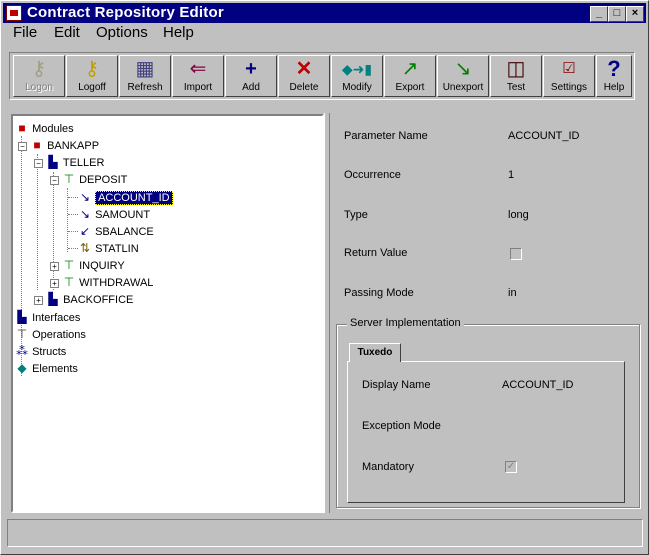 The width and height of the screenshot is (649, 555). Describe the element at coordinates (325, 533) in the screenshot. I see `status-bar` at that location.